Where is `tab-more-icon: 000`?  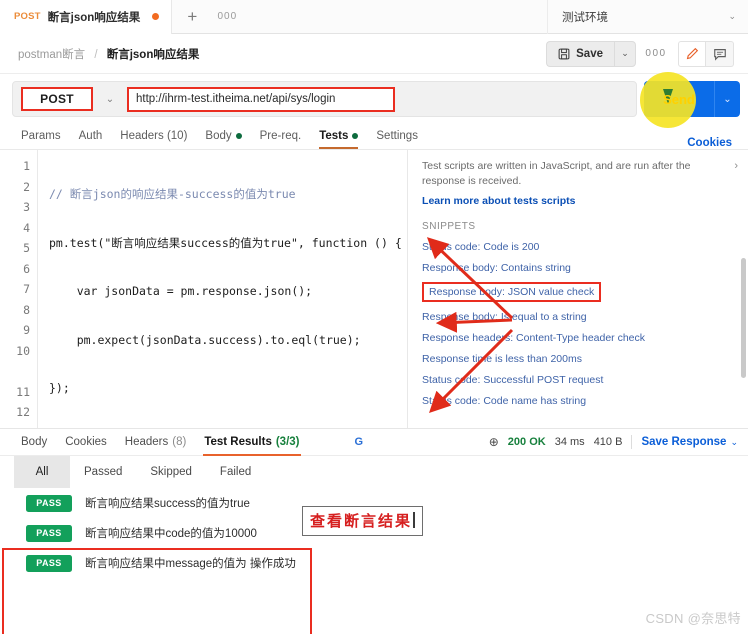 tab-more-icon: 000 is located at coordinates (227, 17).